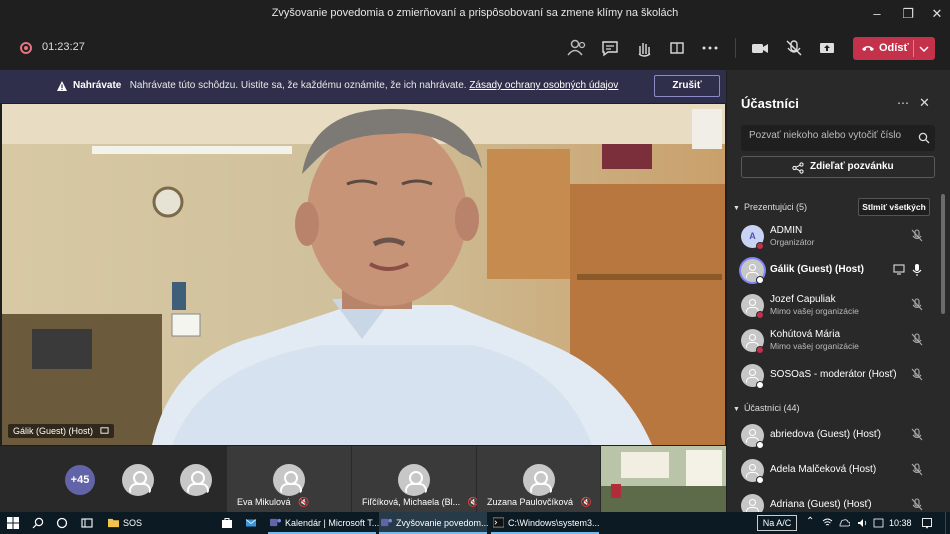  Describe the element at coordinates (900, 523) in the screenshot. I see `taskbar-clock: 10:38` at that location.